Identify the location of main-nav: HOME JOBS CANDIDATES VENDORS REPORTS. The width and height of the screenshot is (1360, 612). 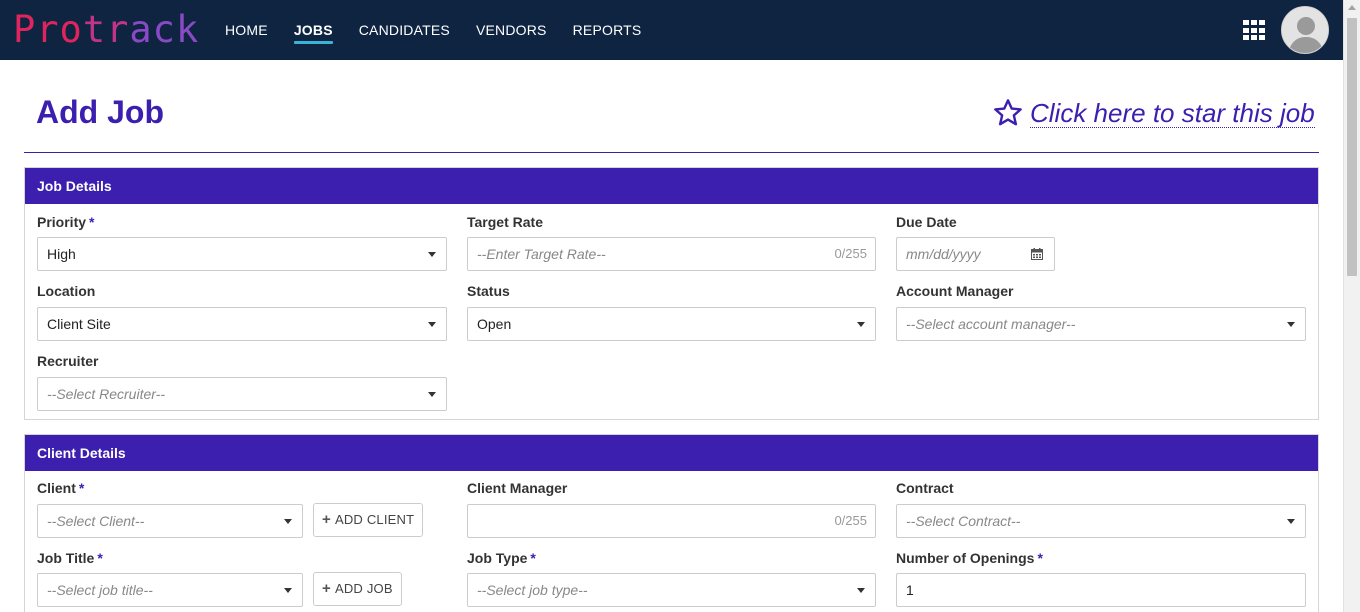
(446, 30).